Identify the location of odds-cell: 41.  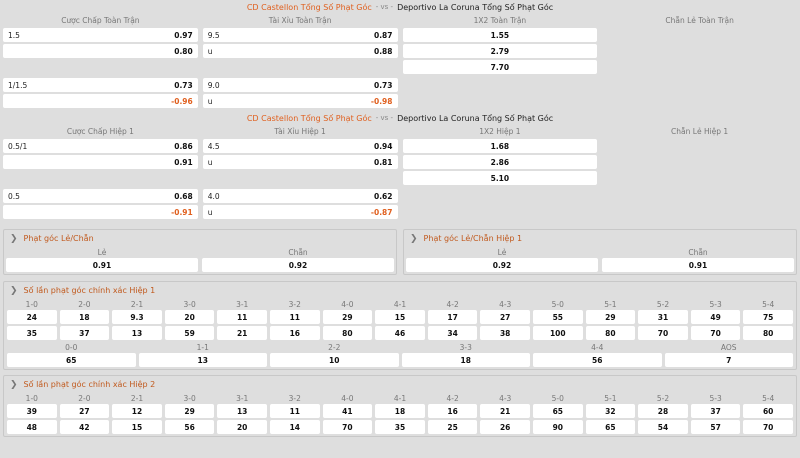
(347, 411).